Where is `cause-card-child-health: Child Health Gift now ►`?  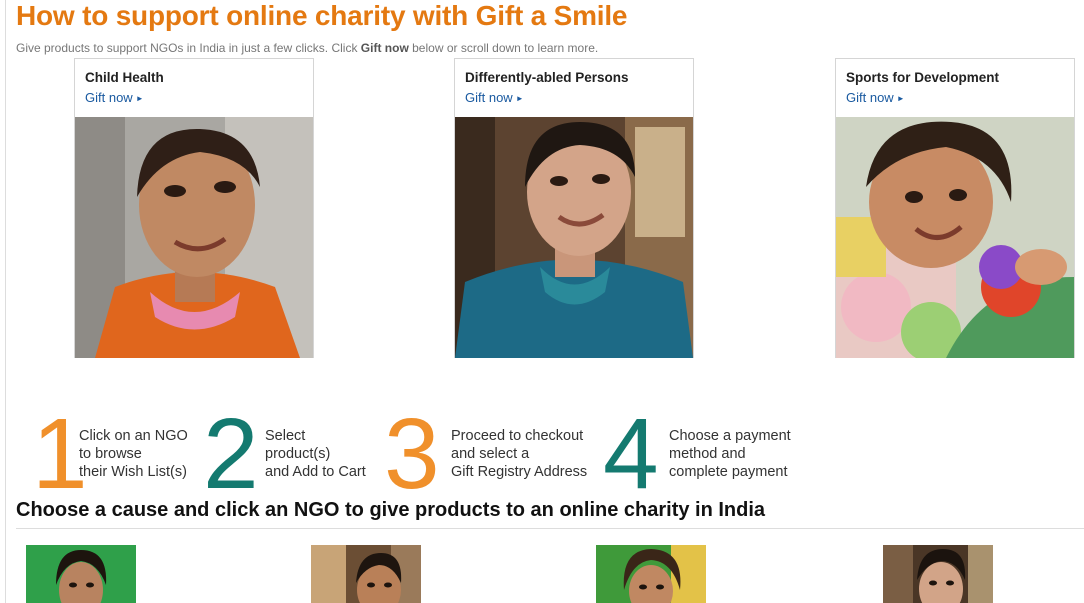
cause-card-child-health: Child Health Gift now ► is located at coordinates (194, 208).